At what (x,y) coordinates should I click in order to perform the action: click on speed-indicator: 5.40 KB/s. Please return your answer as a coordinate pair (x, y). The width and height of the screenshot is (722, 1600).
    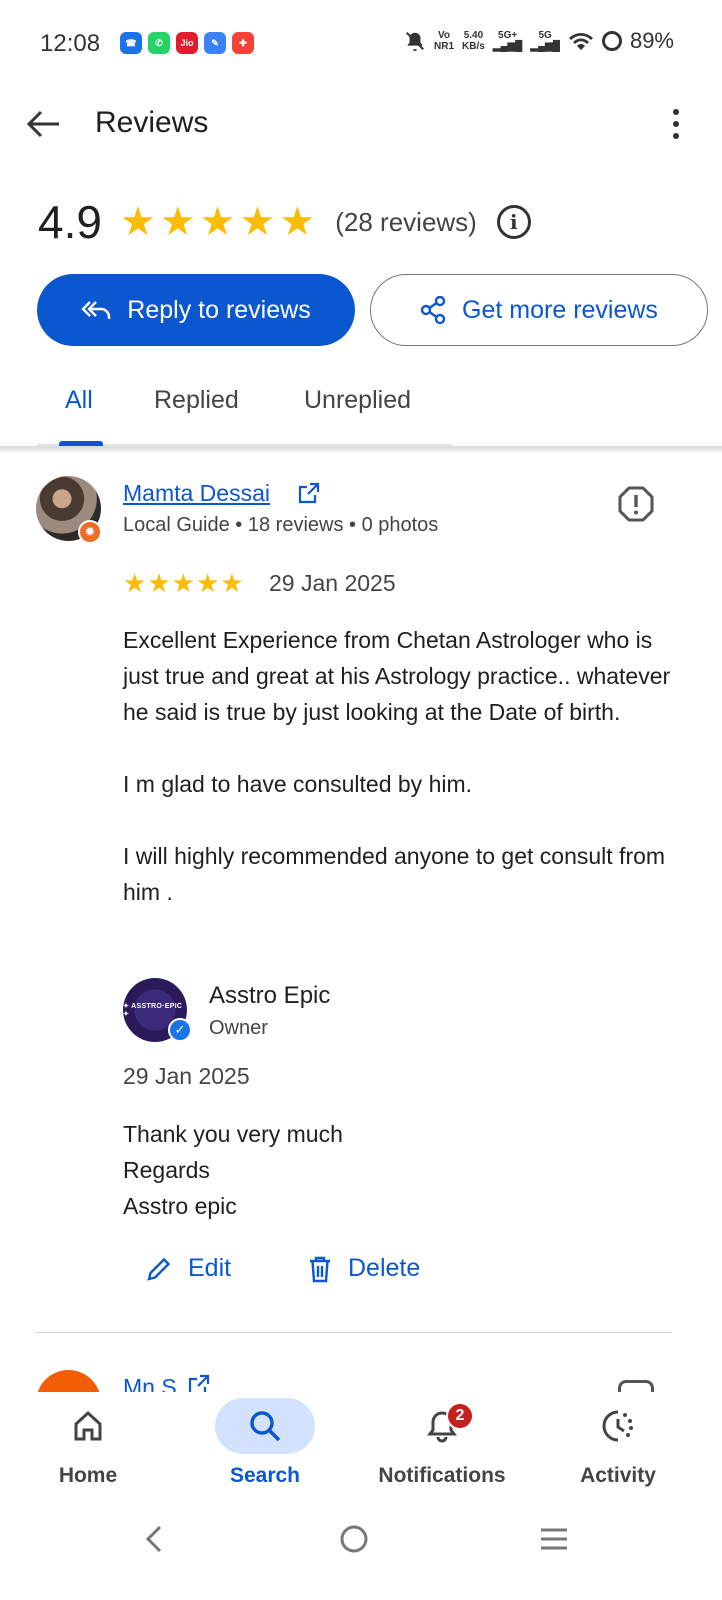
    Looking at the image, I should click on (473, 41).